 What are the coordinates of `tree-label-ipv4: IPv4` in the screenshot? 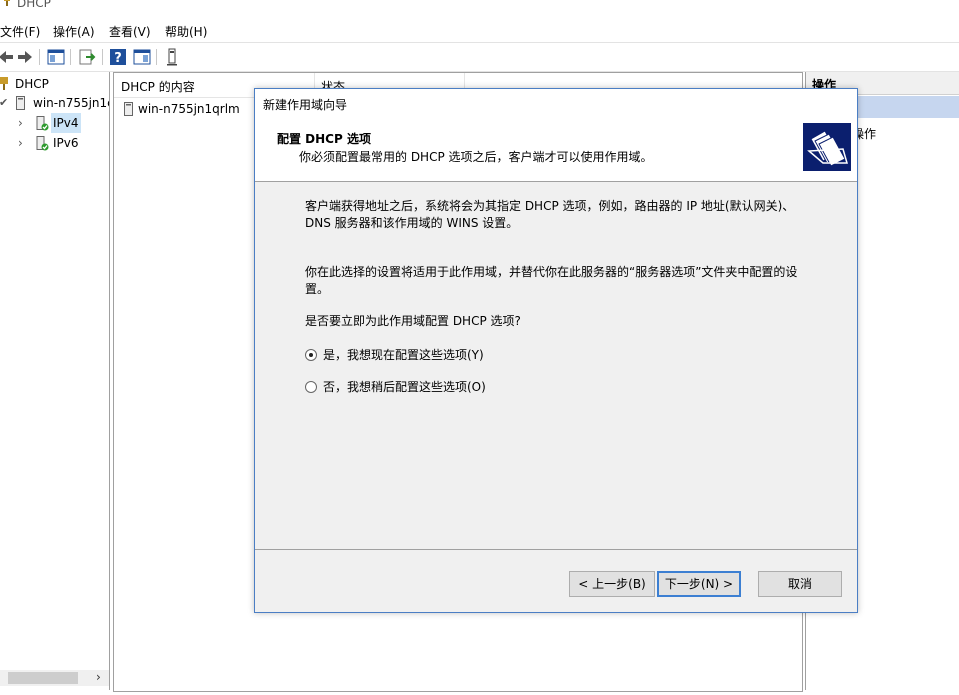 It's located at (66, 123).